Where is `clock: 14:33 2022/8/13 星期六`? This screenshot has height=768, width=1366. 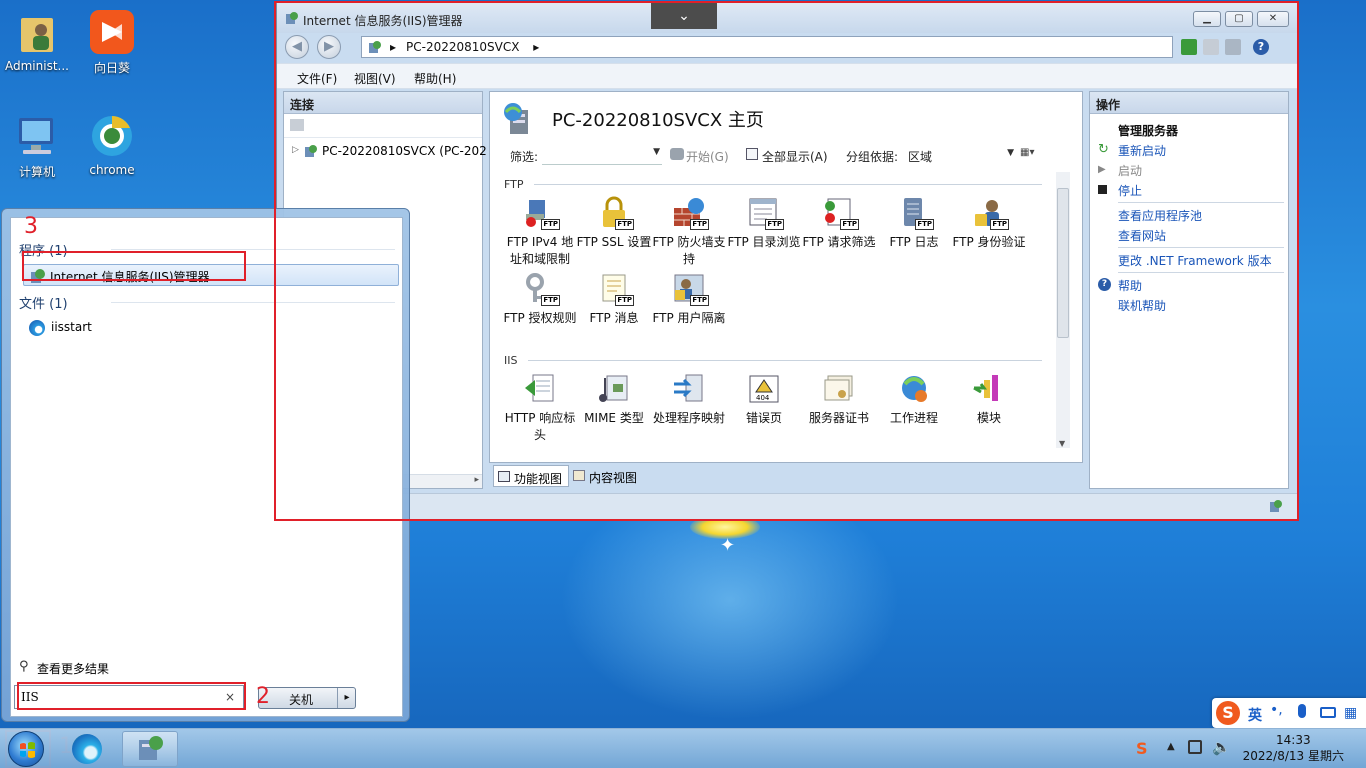 clock: 14:33 2022/8/13 星期六 is located at coordinates (1293, 748).